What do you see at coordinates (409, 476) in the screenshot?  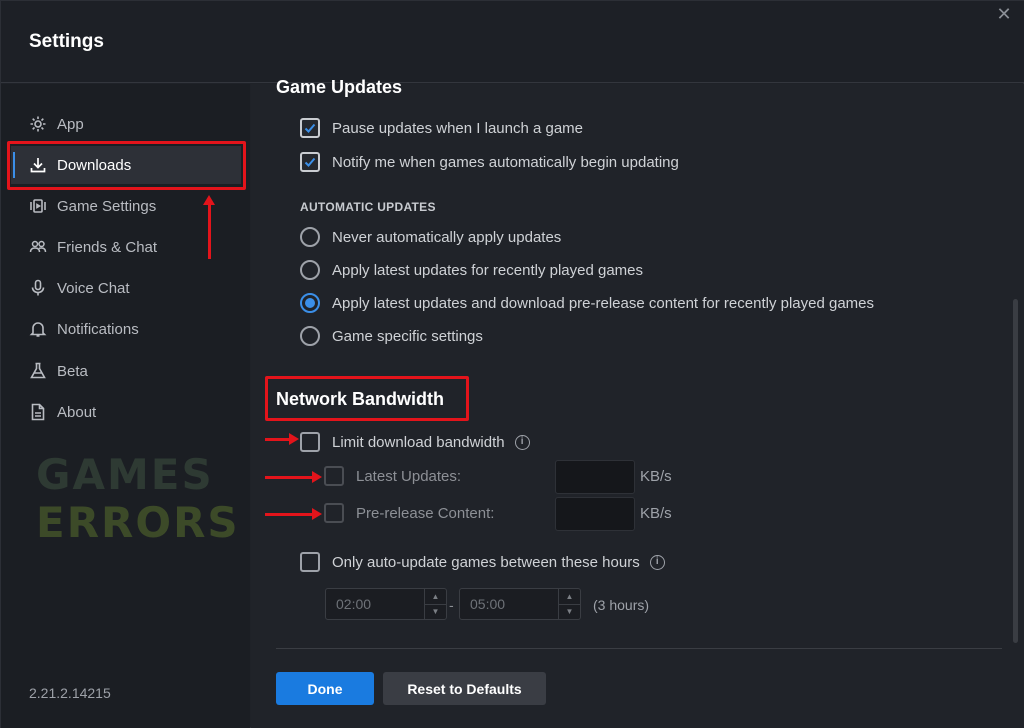 I see `latest-updates-label: Latest Updates:` at bounding box center [409, 476].